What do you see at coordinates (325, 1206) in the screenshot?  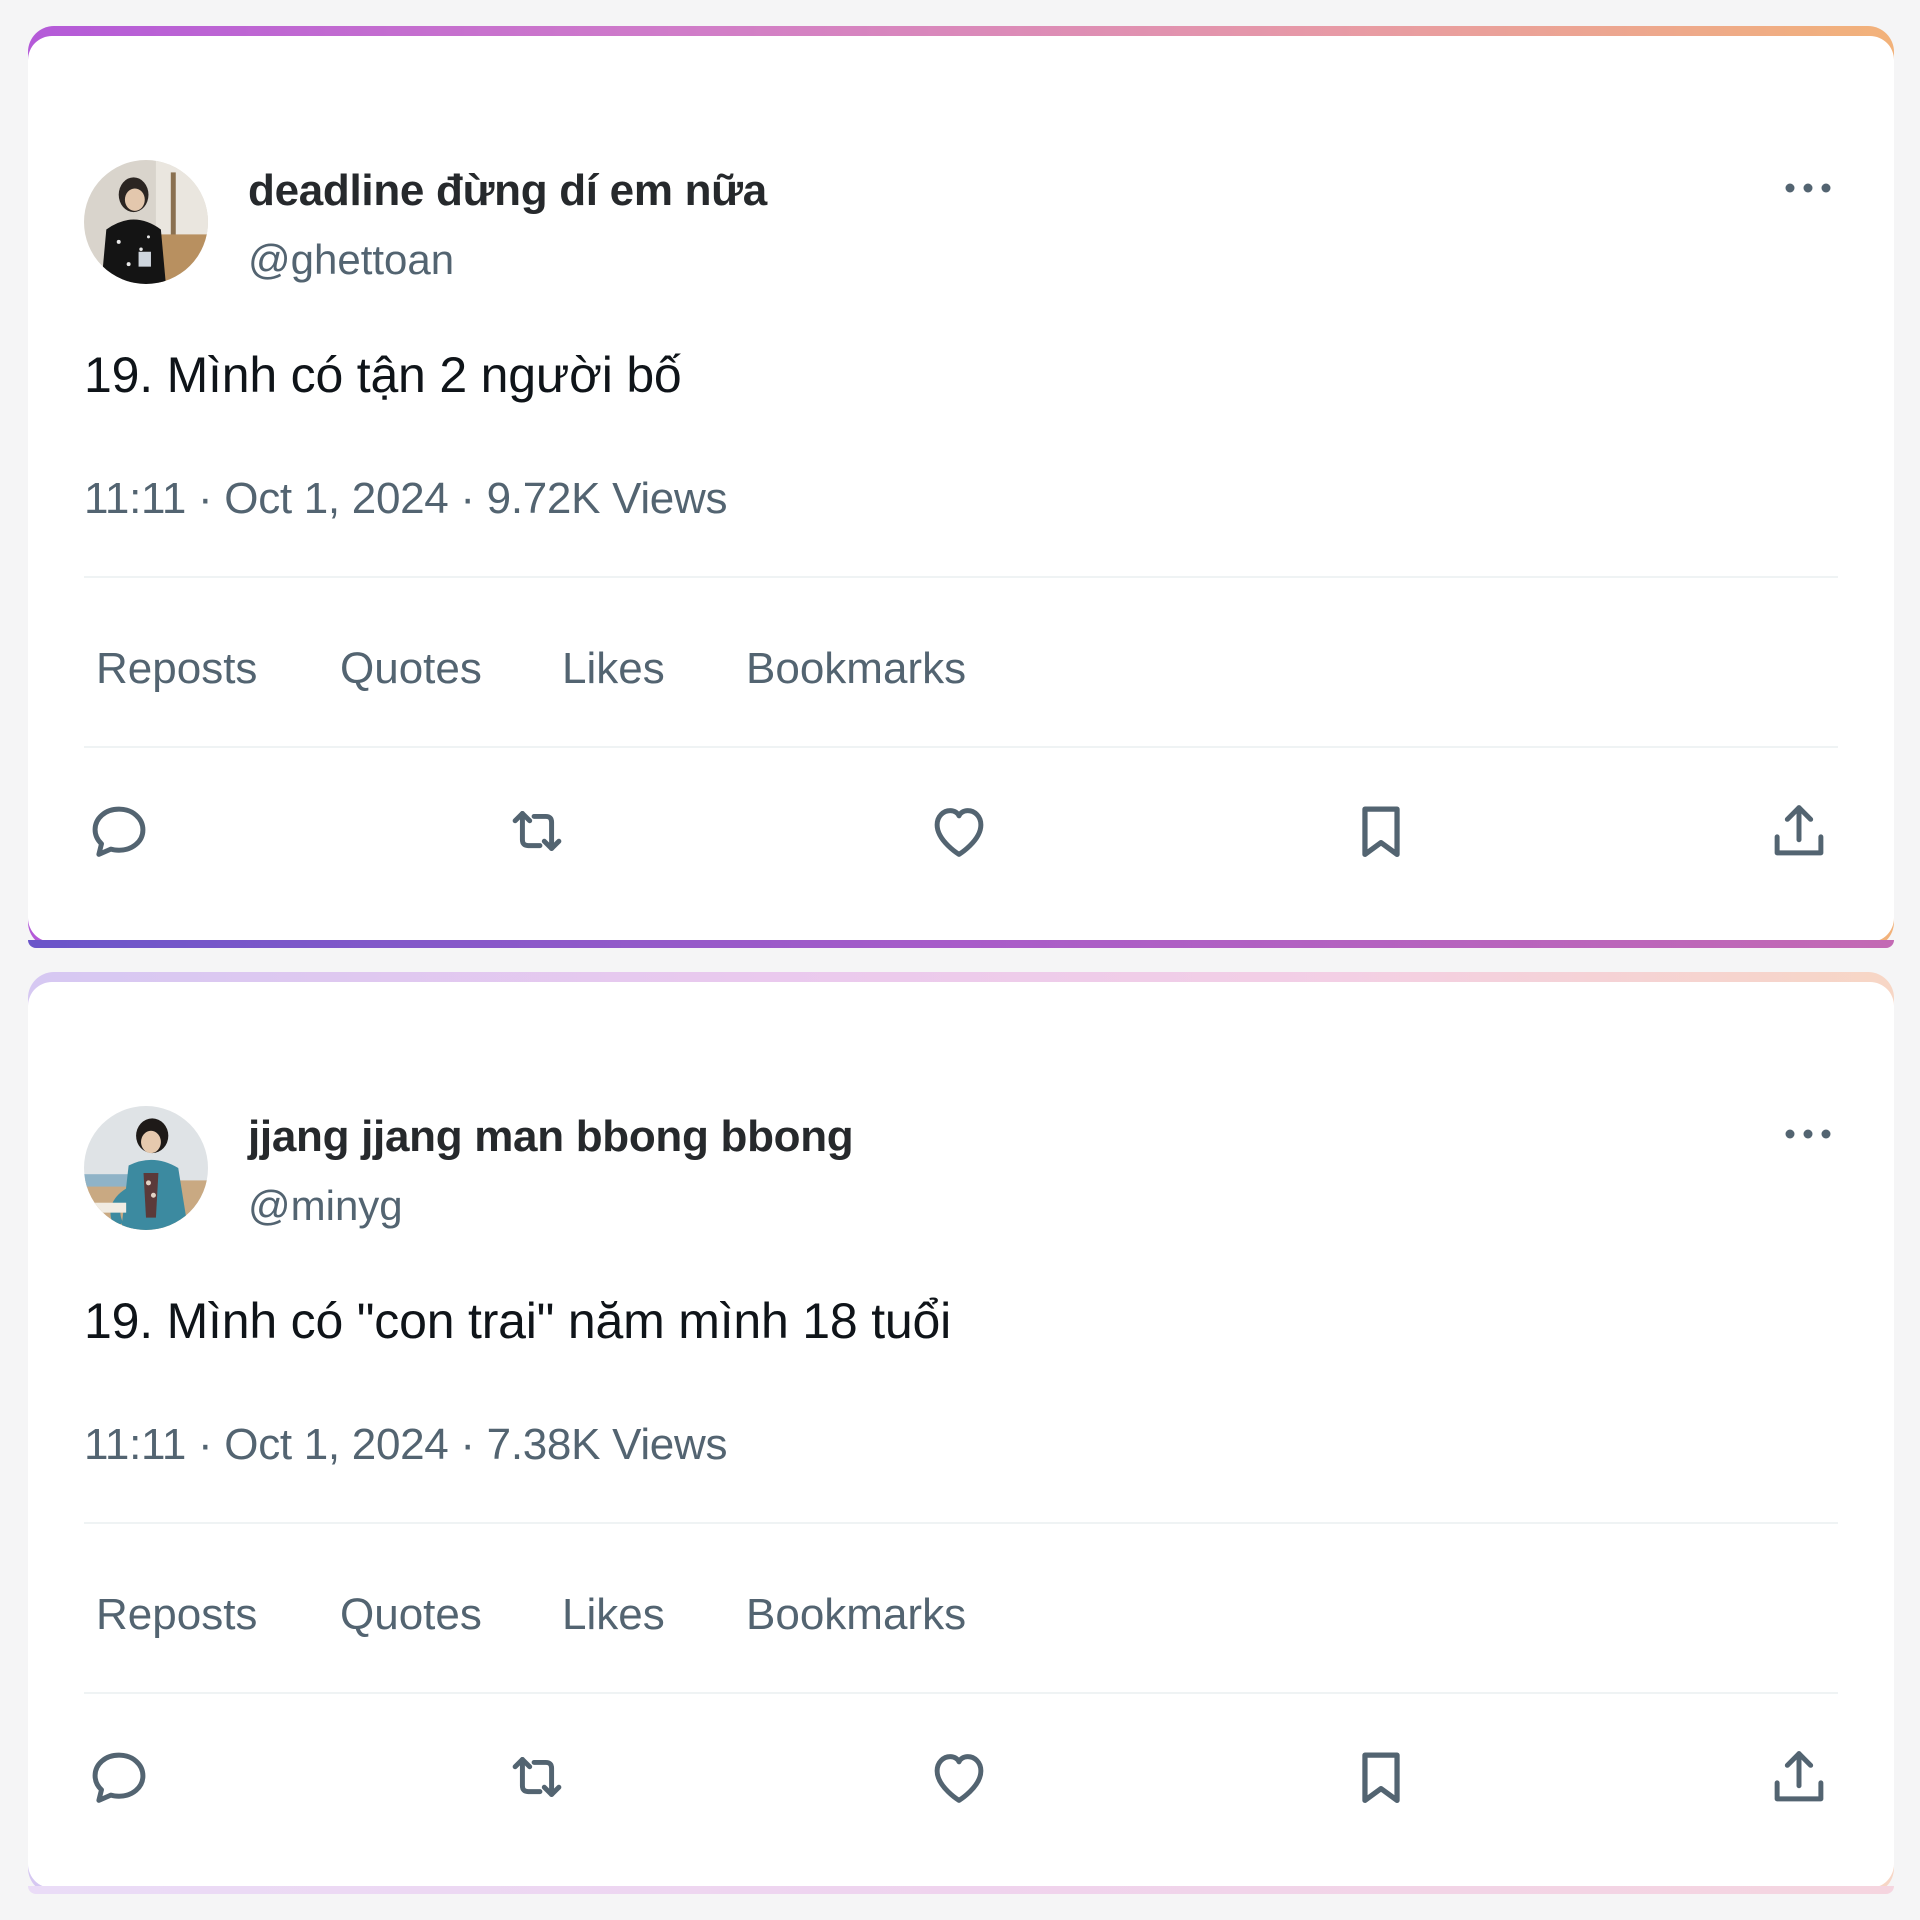 I see `user-handle: @minyg` at bounding box center [325, 1206].